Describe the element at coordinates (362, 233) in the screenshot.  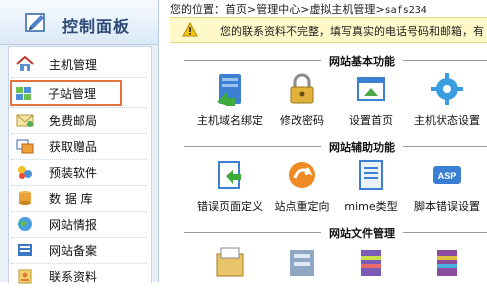
I see `section-title-text: 网站文件管理` at that location.